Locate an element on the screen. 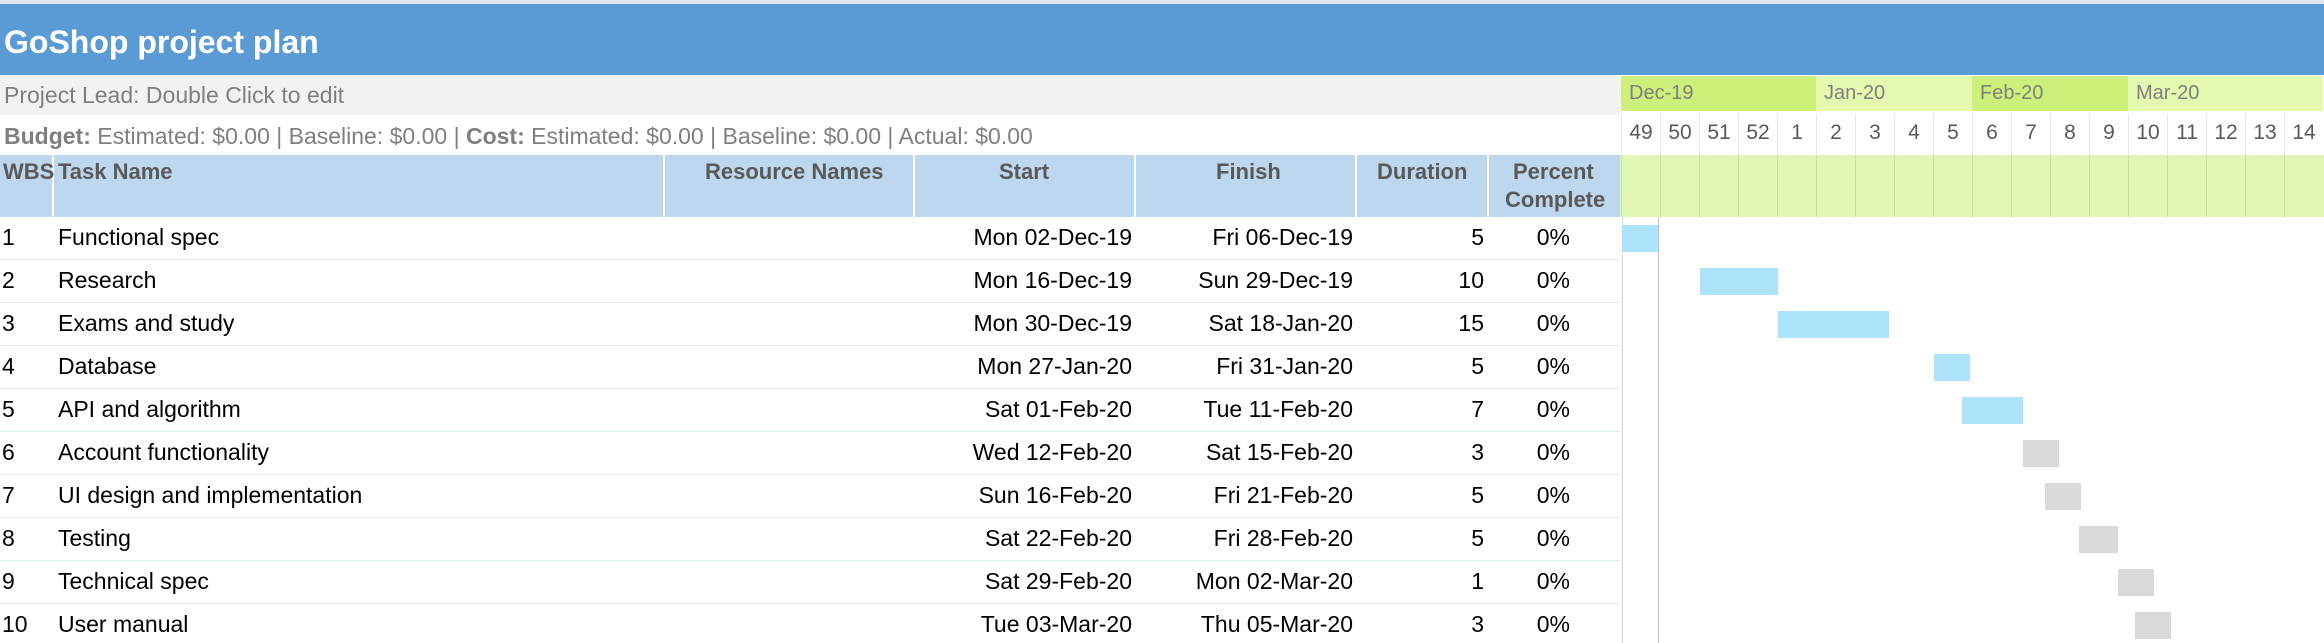  month-label: Feb-20 is located at coordinates (2050, 93).